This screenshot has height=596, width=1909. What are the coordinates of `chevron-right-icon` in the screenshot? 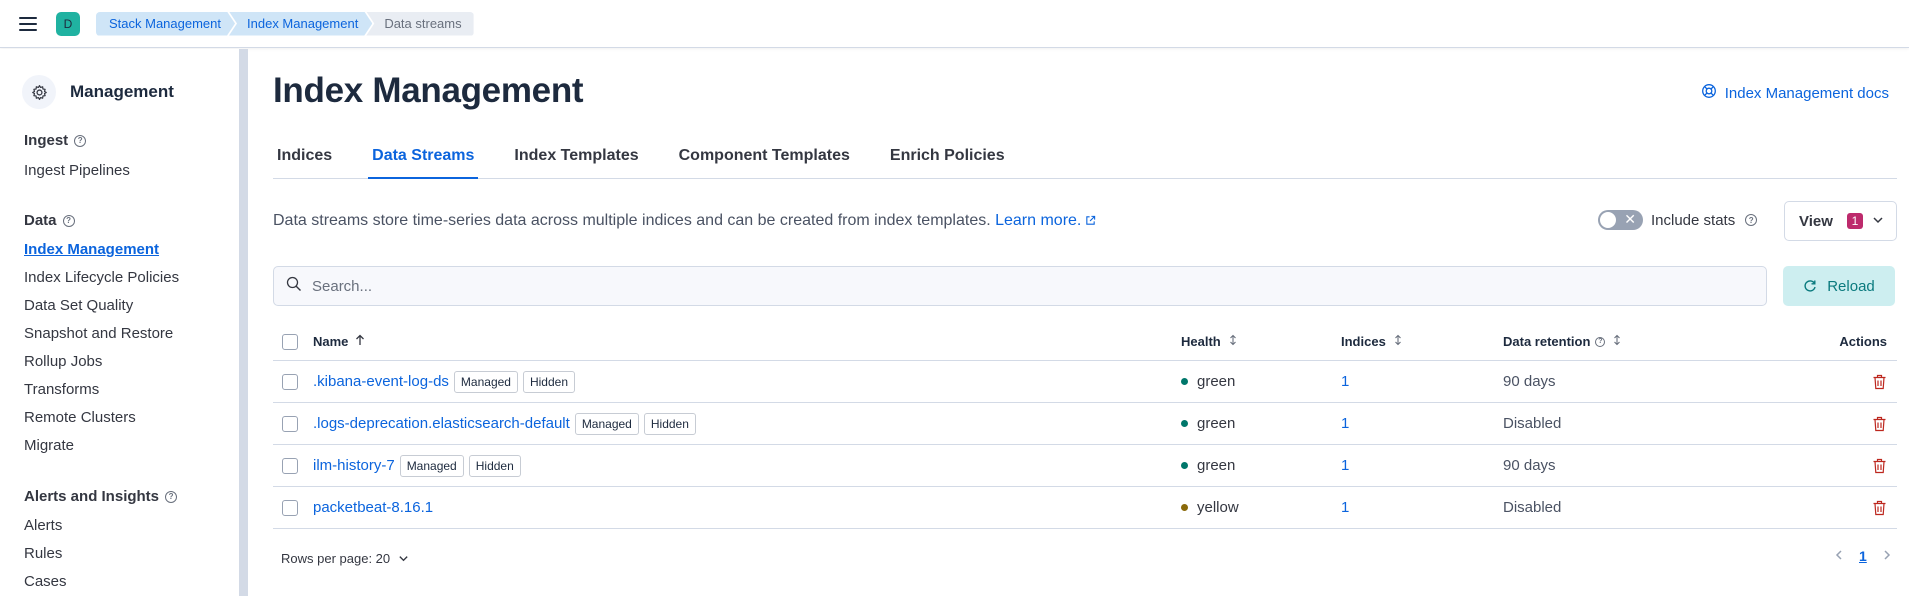 It's located at (1887, 556).